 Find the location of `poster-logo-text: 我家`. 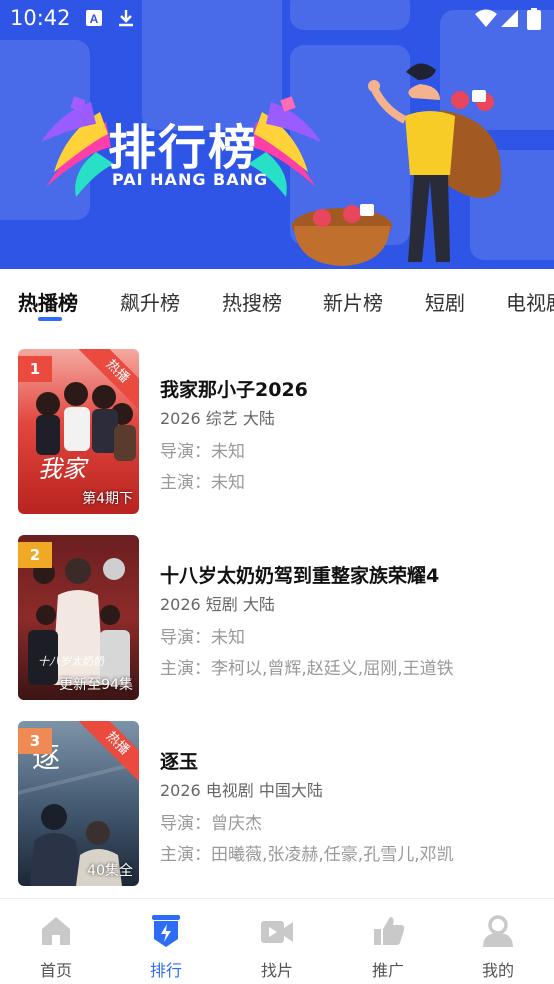

poster-logo-text: 我家 is located at coordinates (63, 469).